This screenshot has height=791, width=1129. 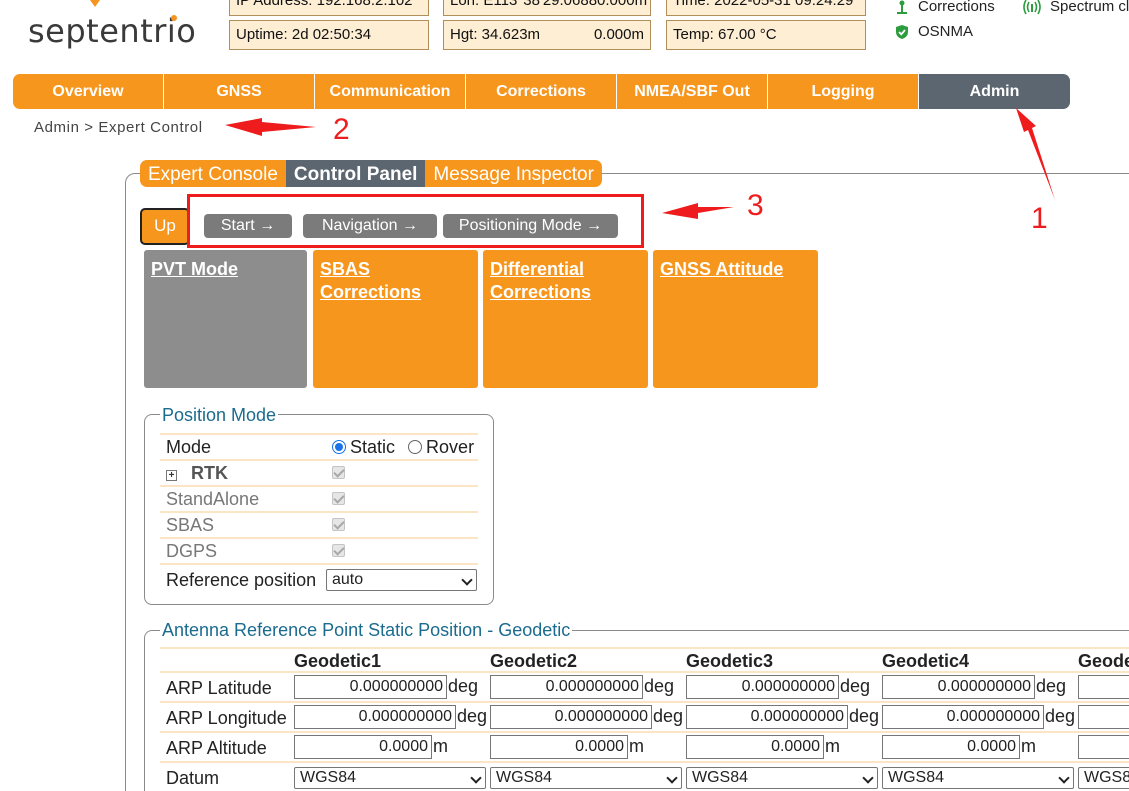 What do you see at coordinates (763, 4) in the screenshot?
I see `time-text: Time: 2022-05-31 09:24:29` at bounding box center [763, 4].